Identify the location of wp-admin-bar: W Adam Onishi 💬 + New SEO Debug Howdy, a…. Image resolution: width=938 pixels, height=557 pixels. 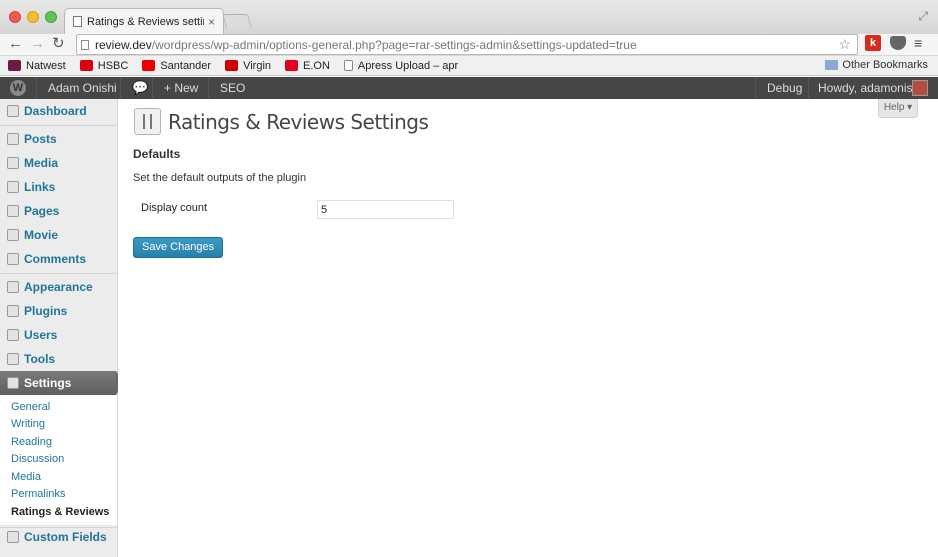
(469, 88).